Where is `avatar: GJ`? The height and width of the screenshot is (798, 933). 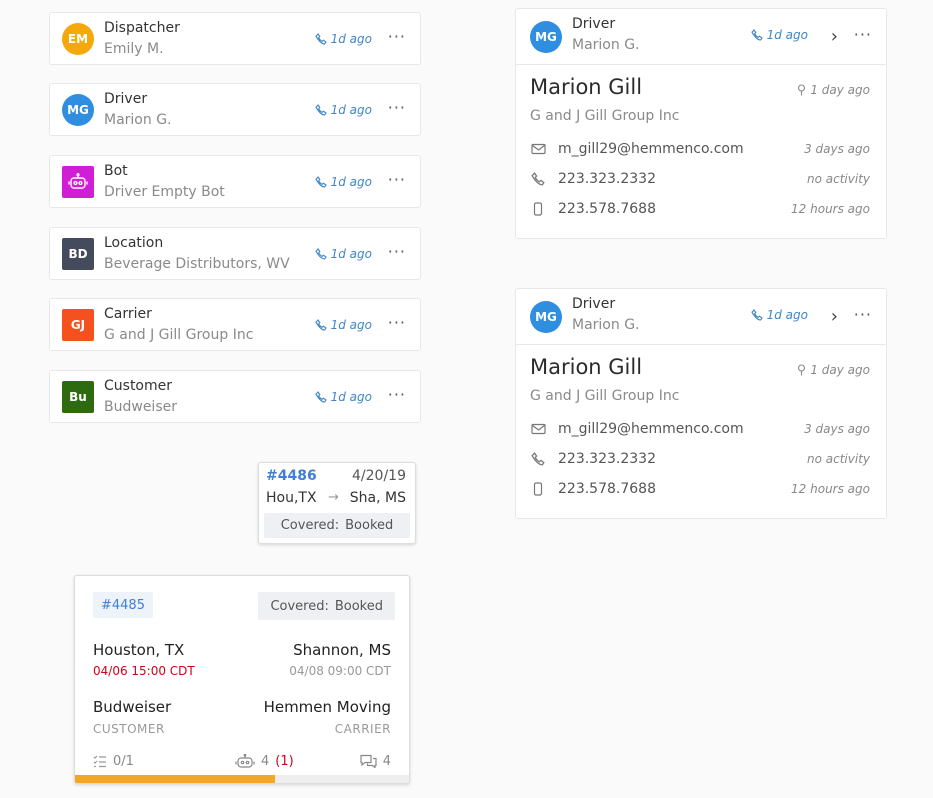 avatar: GJ is located at coordinates (78, 325).